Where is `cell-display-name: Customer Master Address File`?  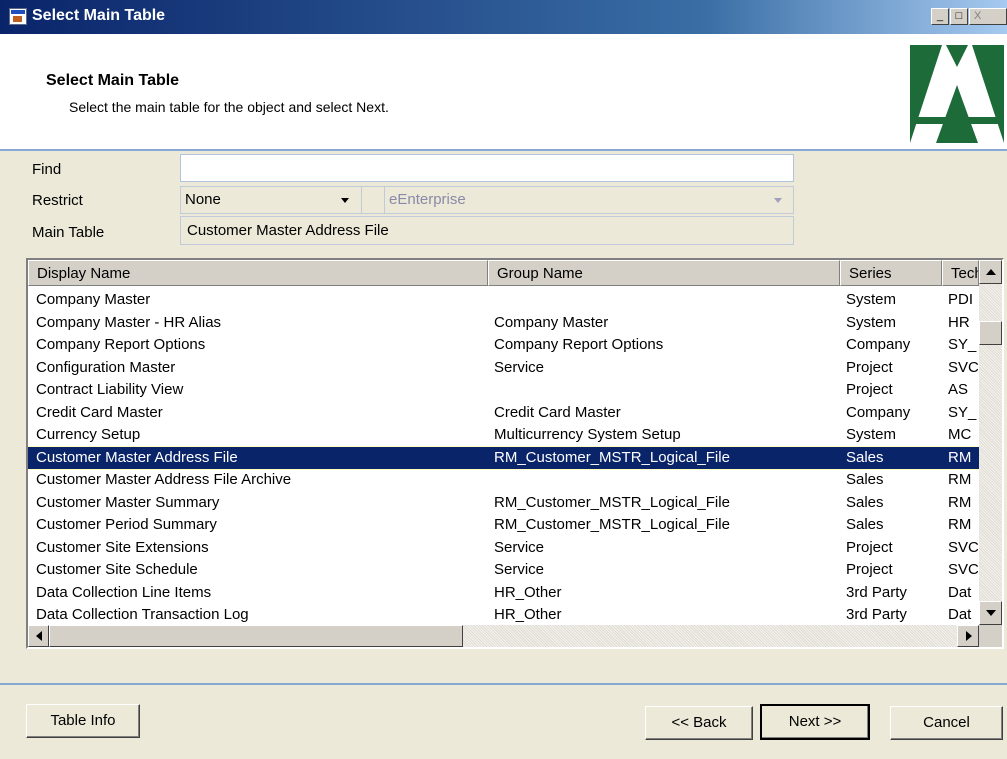
cell-display-name: Customer Master Address File is located at coordinates (137, 457).